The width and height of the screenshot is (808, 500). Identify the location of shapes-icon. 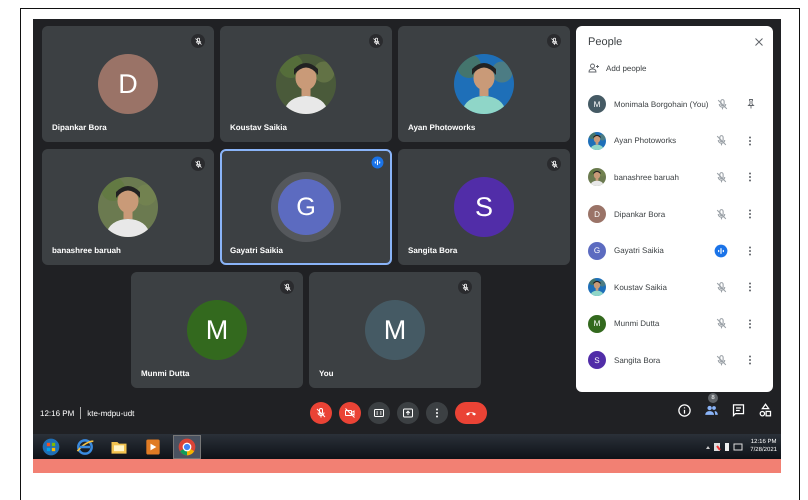
(765, 410).